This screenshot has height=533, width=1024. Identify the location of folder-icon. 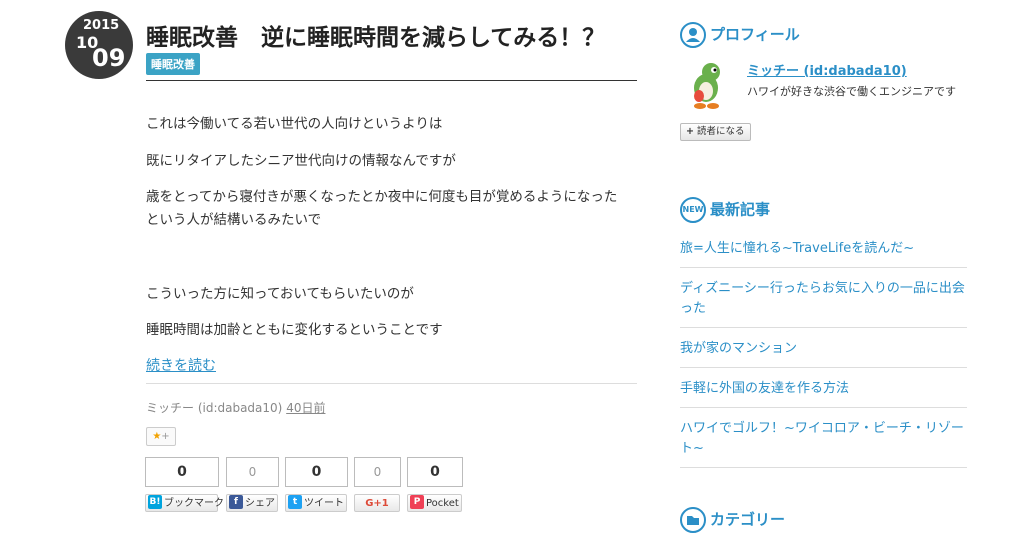
(693, 520).